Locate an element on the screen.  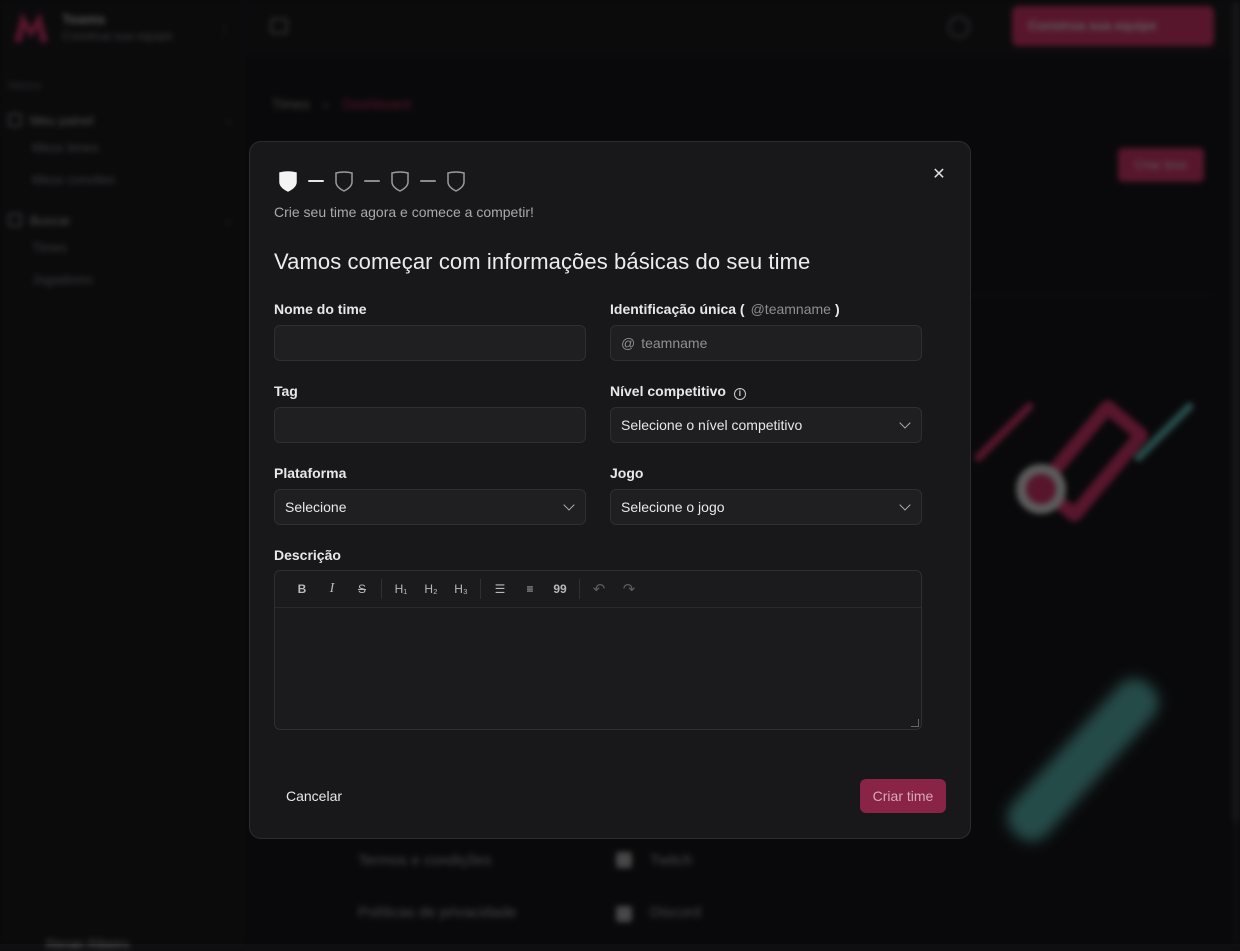
redo-button: ↷ is located at coordinates (629, 589).